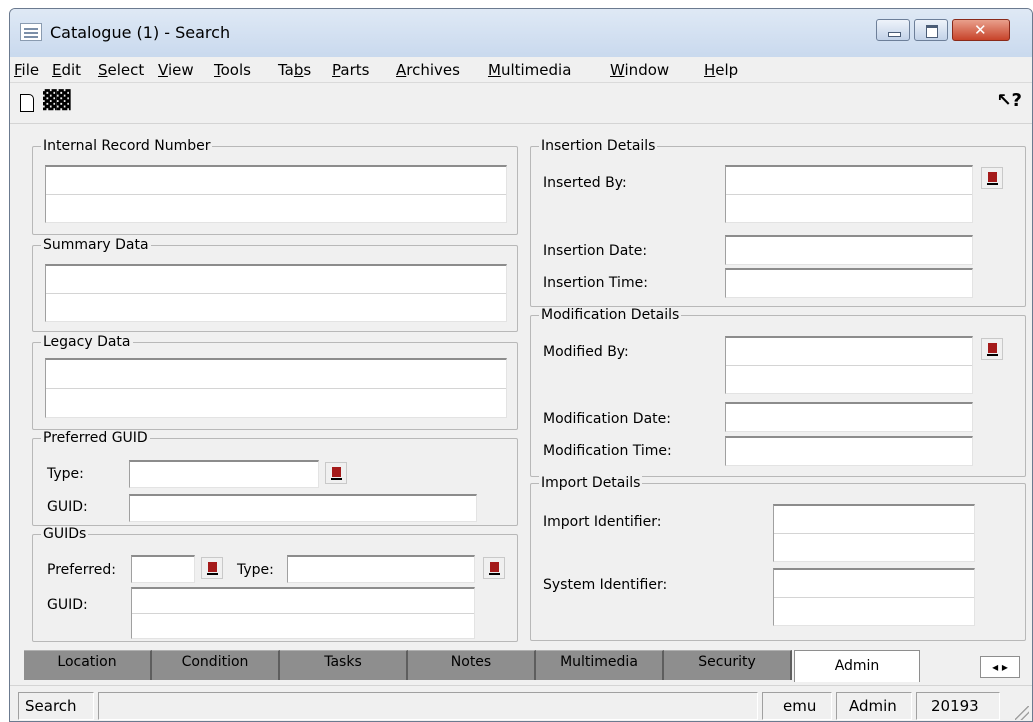 Image resolution: width=1033 pixels, height=722 pixels. What do you see at coordinates (81, 570) in the screenshot?
I see `guids-preferred-label: Preferred:` at bounding box center [81, 570].